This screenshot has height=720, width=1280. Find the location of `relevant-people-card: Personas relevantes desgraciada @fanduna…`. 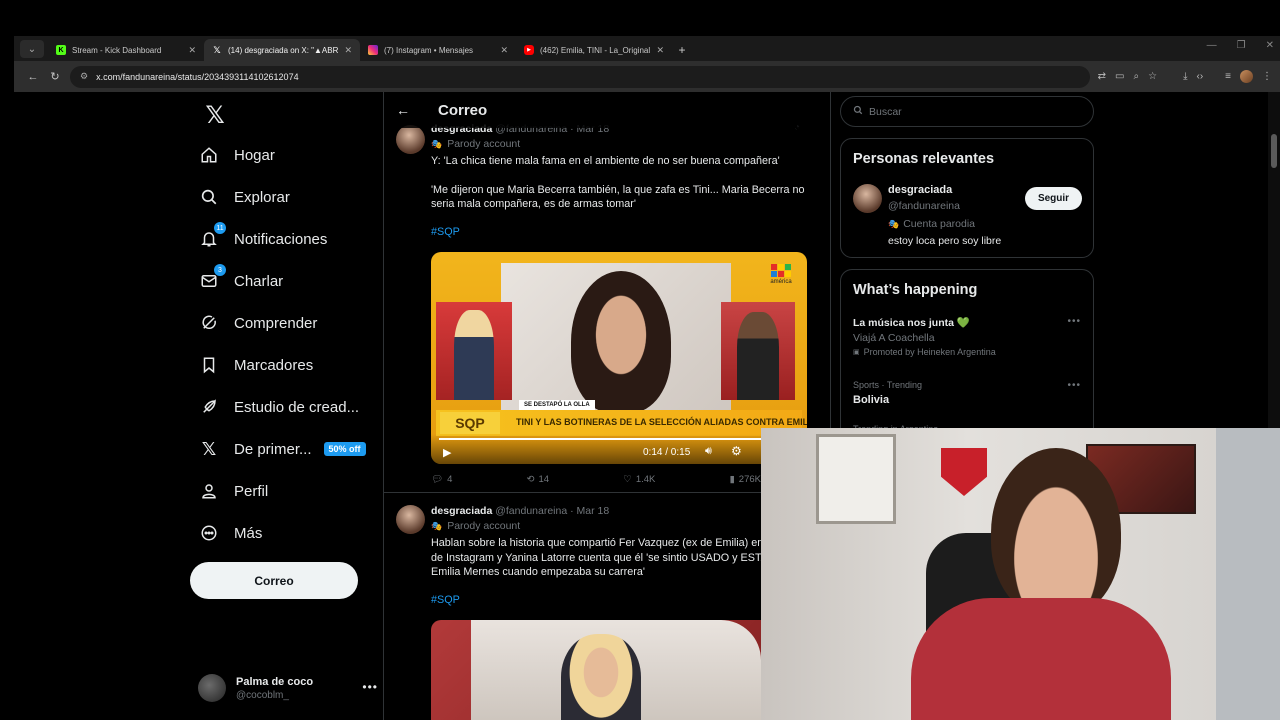

relevant-people-card: Personas relevantes desgraciada @fanduna… is located at coordinates (967, 198).